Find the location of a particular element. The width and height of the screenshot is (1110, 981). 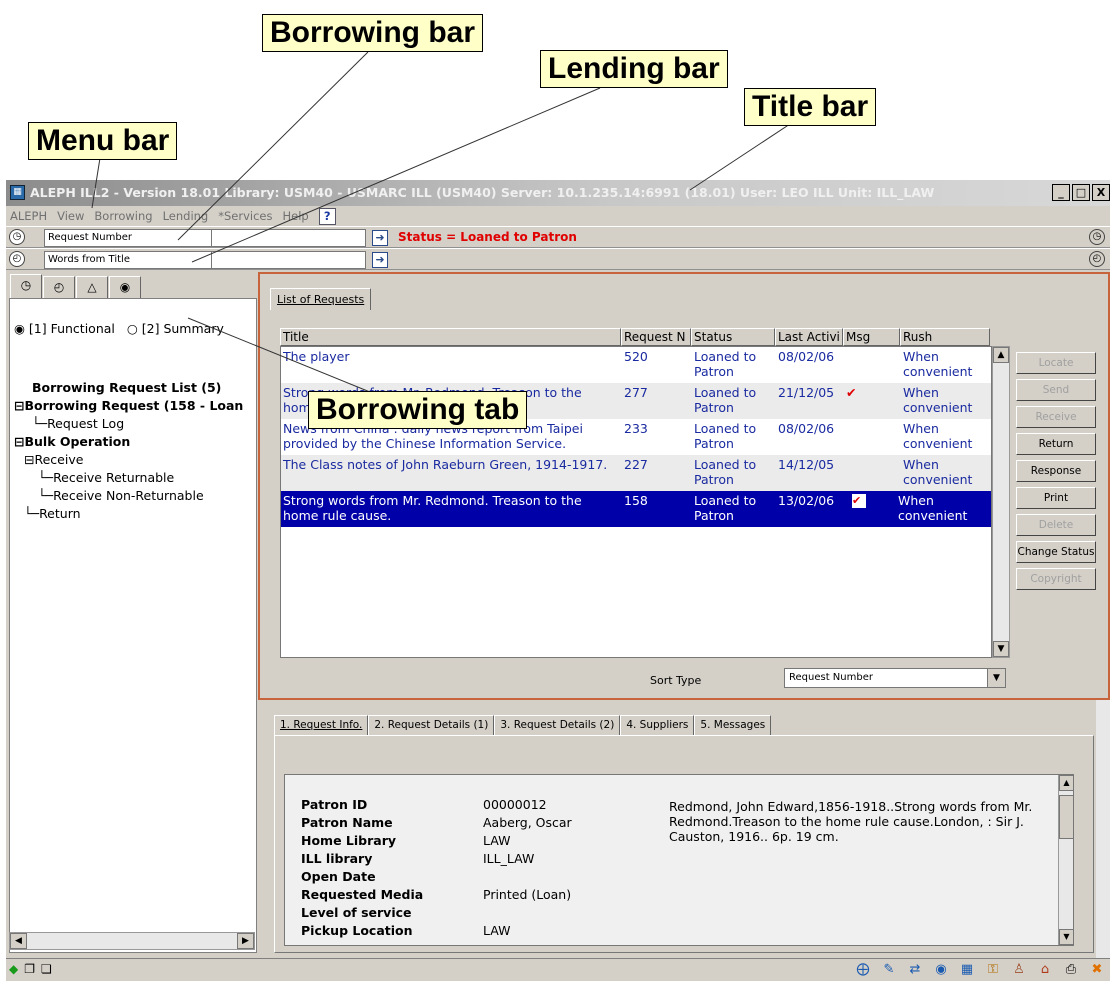

column-header-last-activity: Last Activi is located at coordinates (809, 337).